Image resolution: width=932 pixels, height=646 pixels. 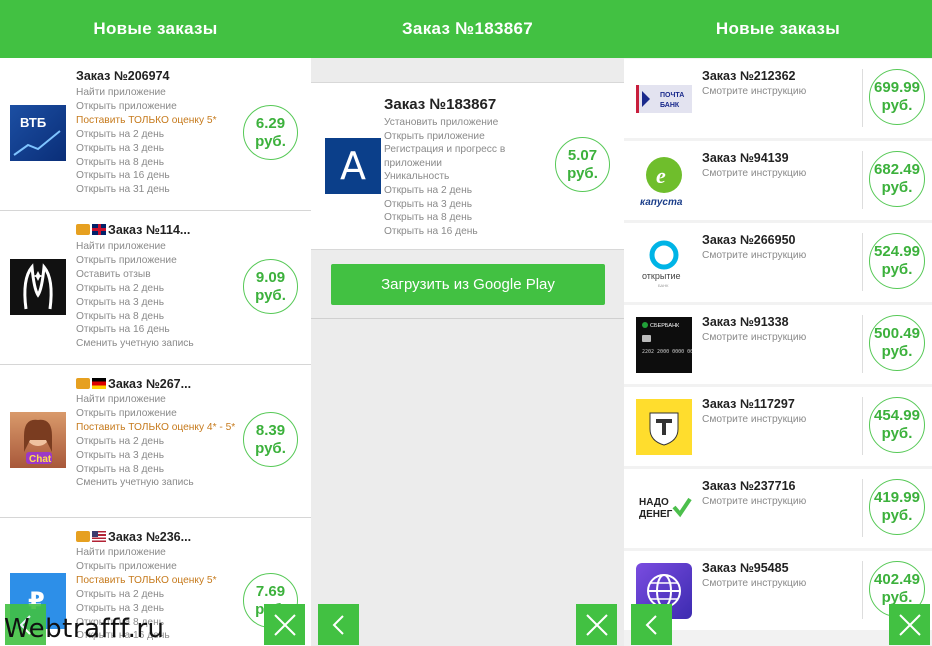 I want to click on task-line: Установить приложение, so click(x=441, y=122).